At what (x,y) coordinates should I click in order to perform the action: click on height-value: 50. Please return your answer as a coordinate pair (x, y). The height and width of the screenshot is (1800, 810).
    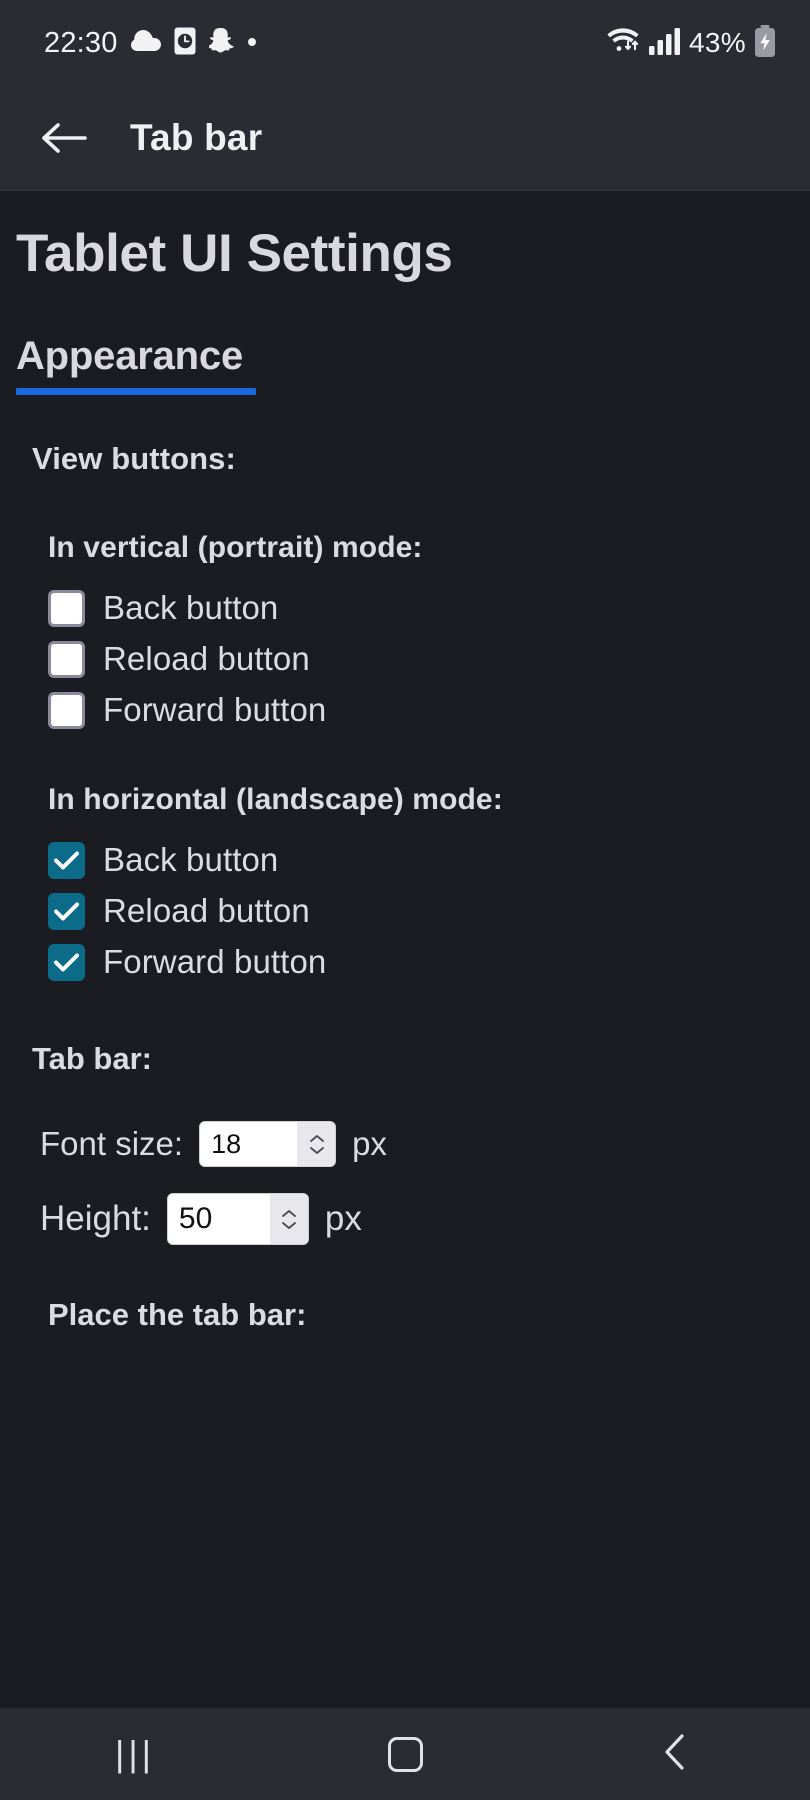
    Looking at the image, I should click on (218, 1219).